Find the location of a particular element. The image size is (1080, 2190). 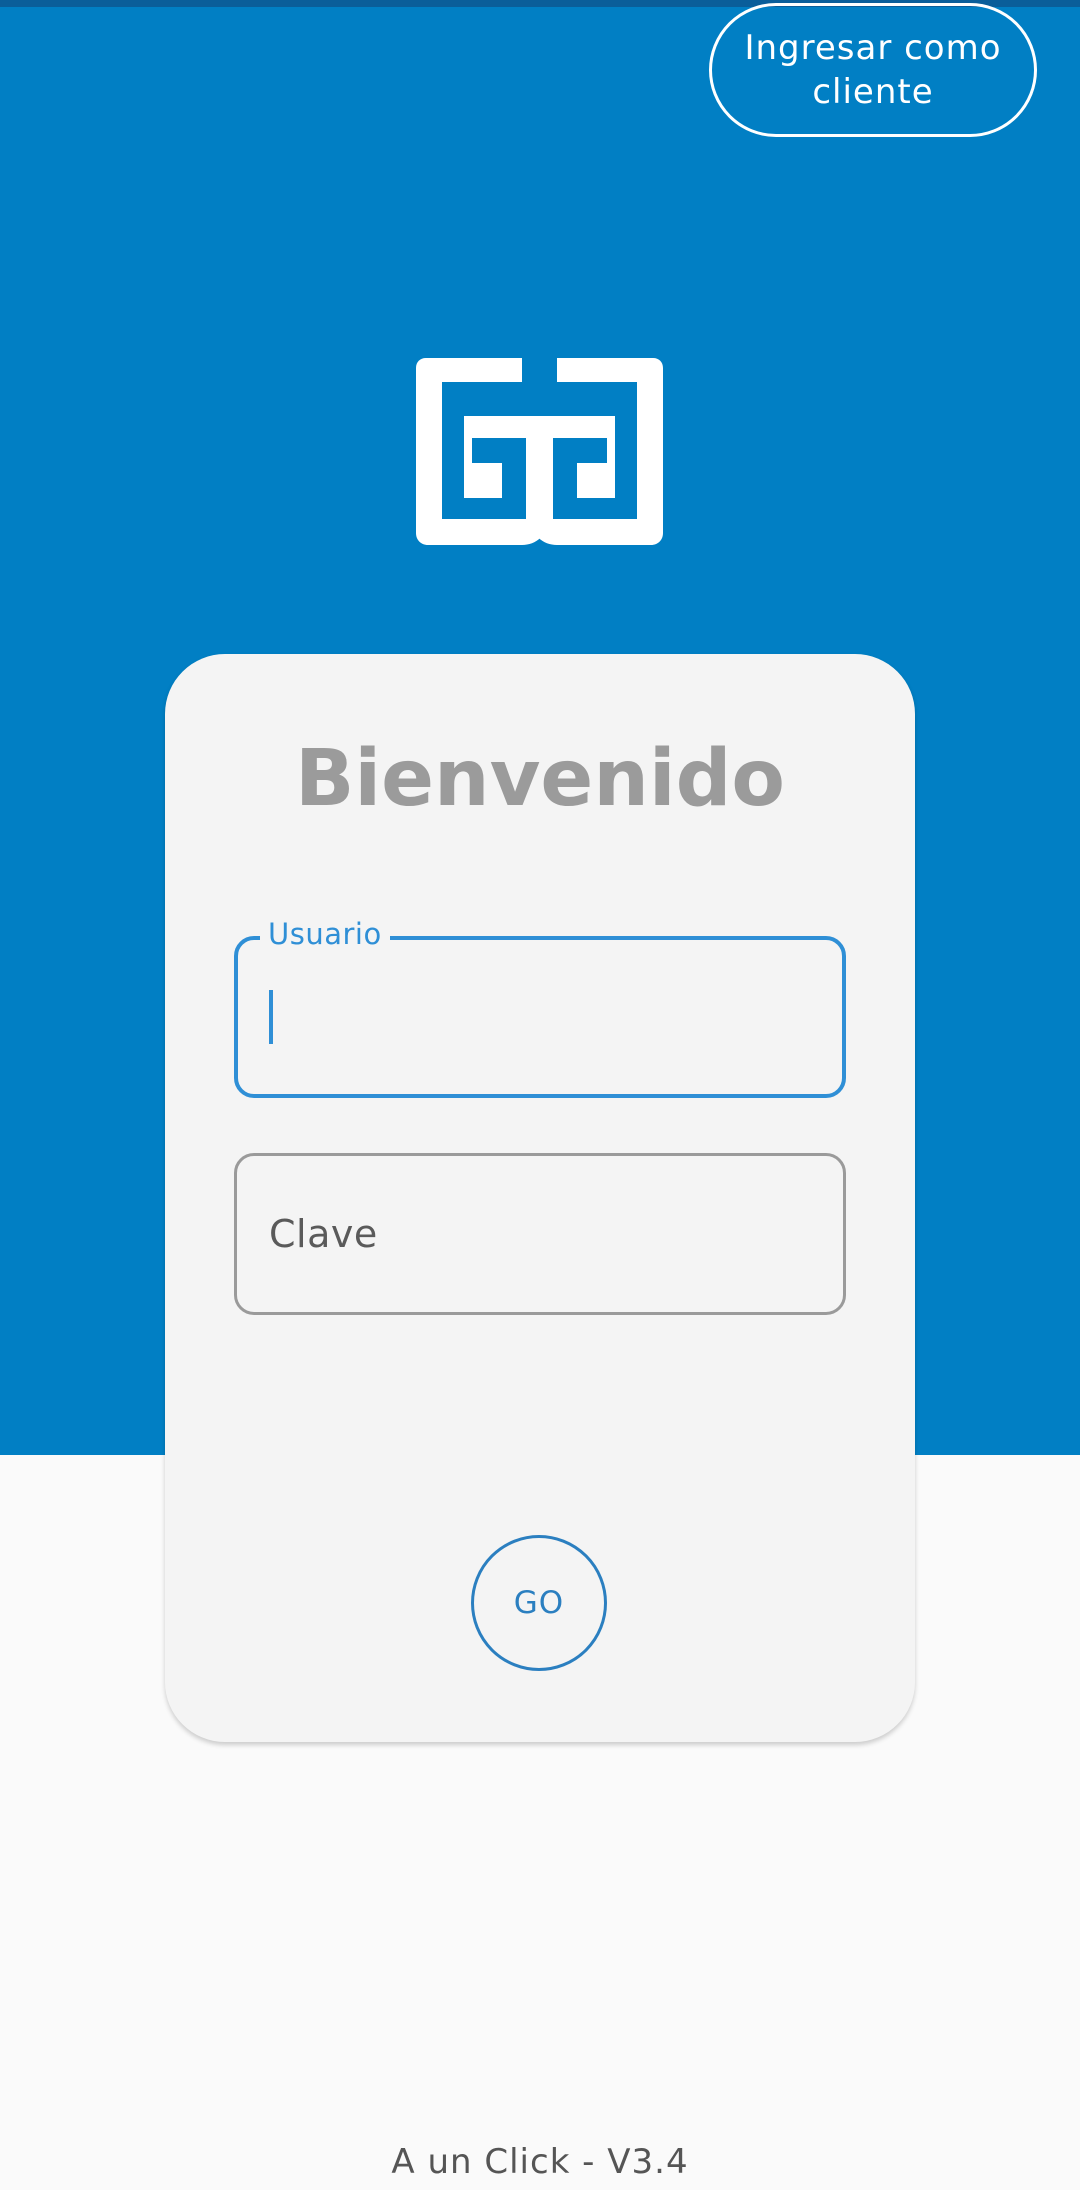

go-button: GO is located at coordinates (539, 1603).